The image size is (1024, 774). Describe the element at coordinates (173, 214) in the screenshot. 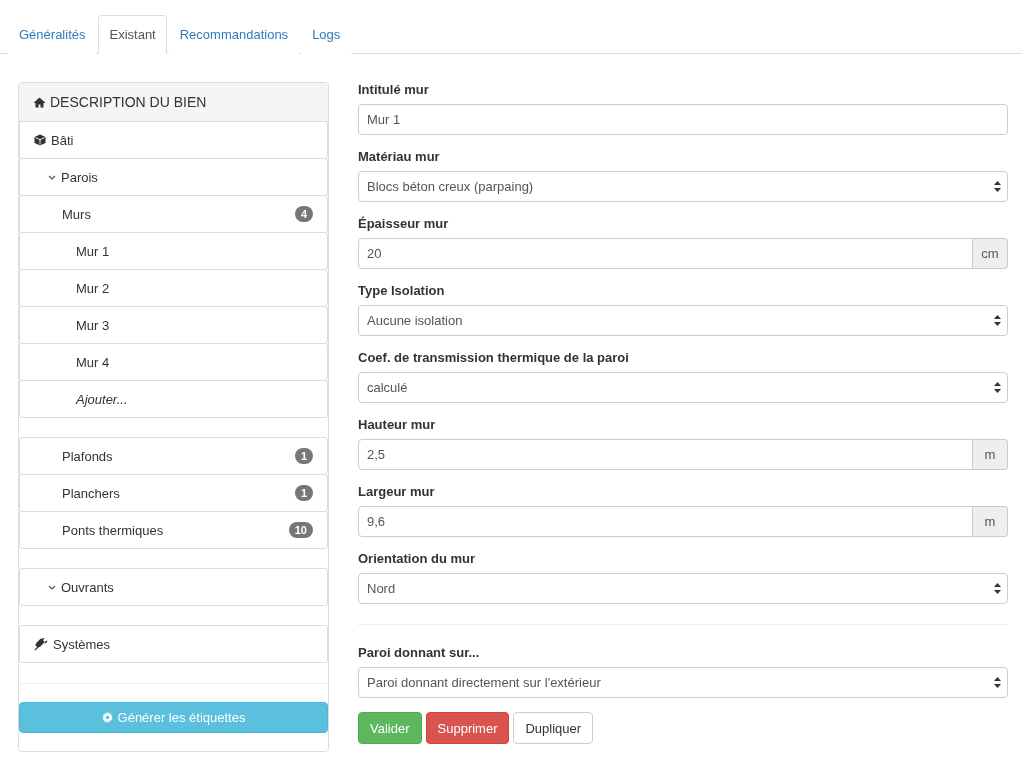

I see `sidebar-item: Murs 4` at that location.